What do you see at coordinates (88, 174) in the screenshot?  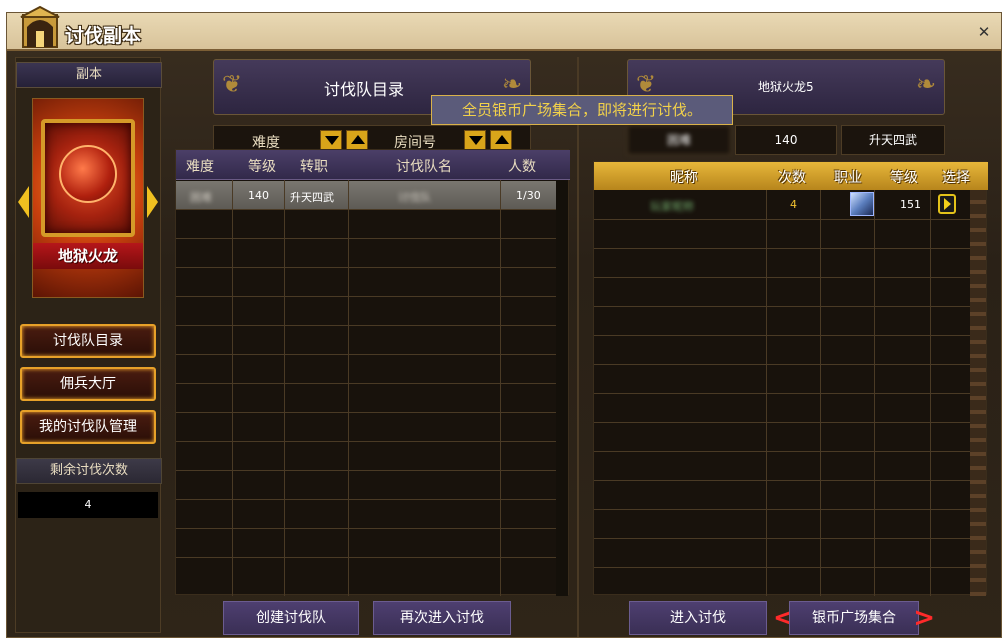 I see `dragon-icon` at bounding box center [88, 174].